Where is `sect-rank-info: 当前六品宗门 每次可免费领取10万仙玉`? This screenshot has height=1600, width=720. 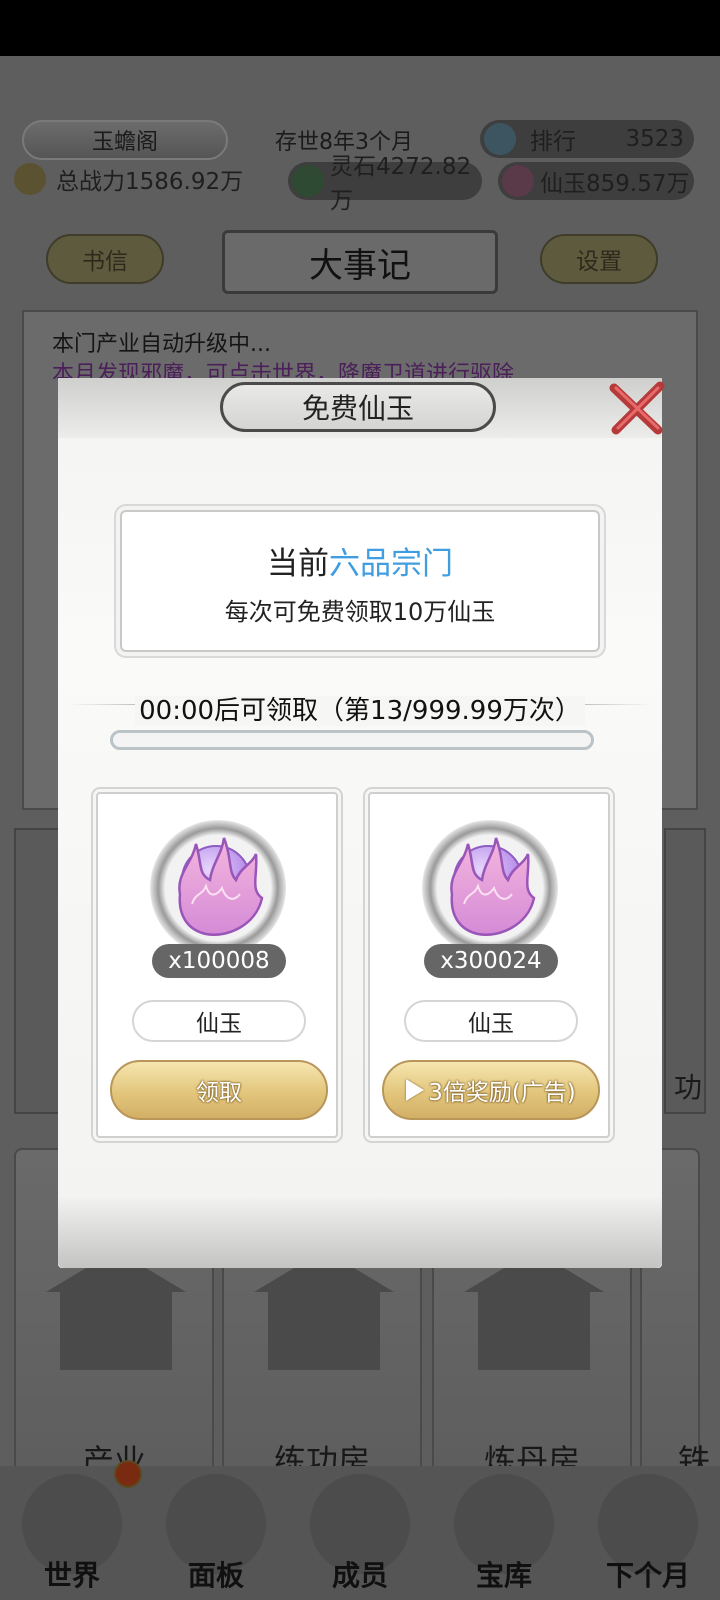
sect-rank-info: 当前六品宗门 每次可免费领取10万仙玉 is located at coordinates (360, 581).